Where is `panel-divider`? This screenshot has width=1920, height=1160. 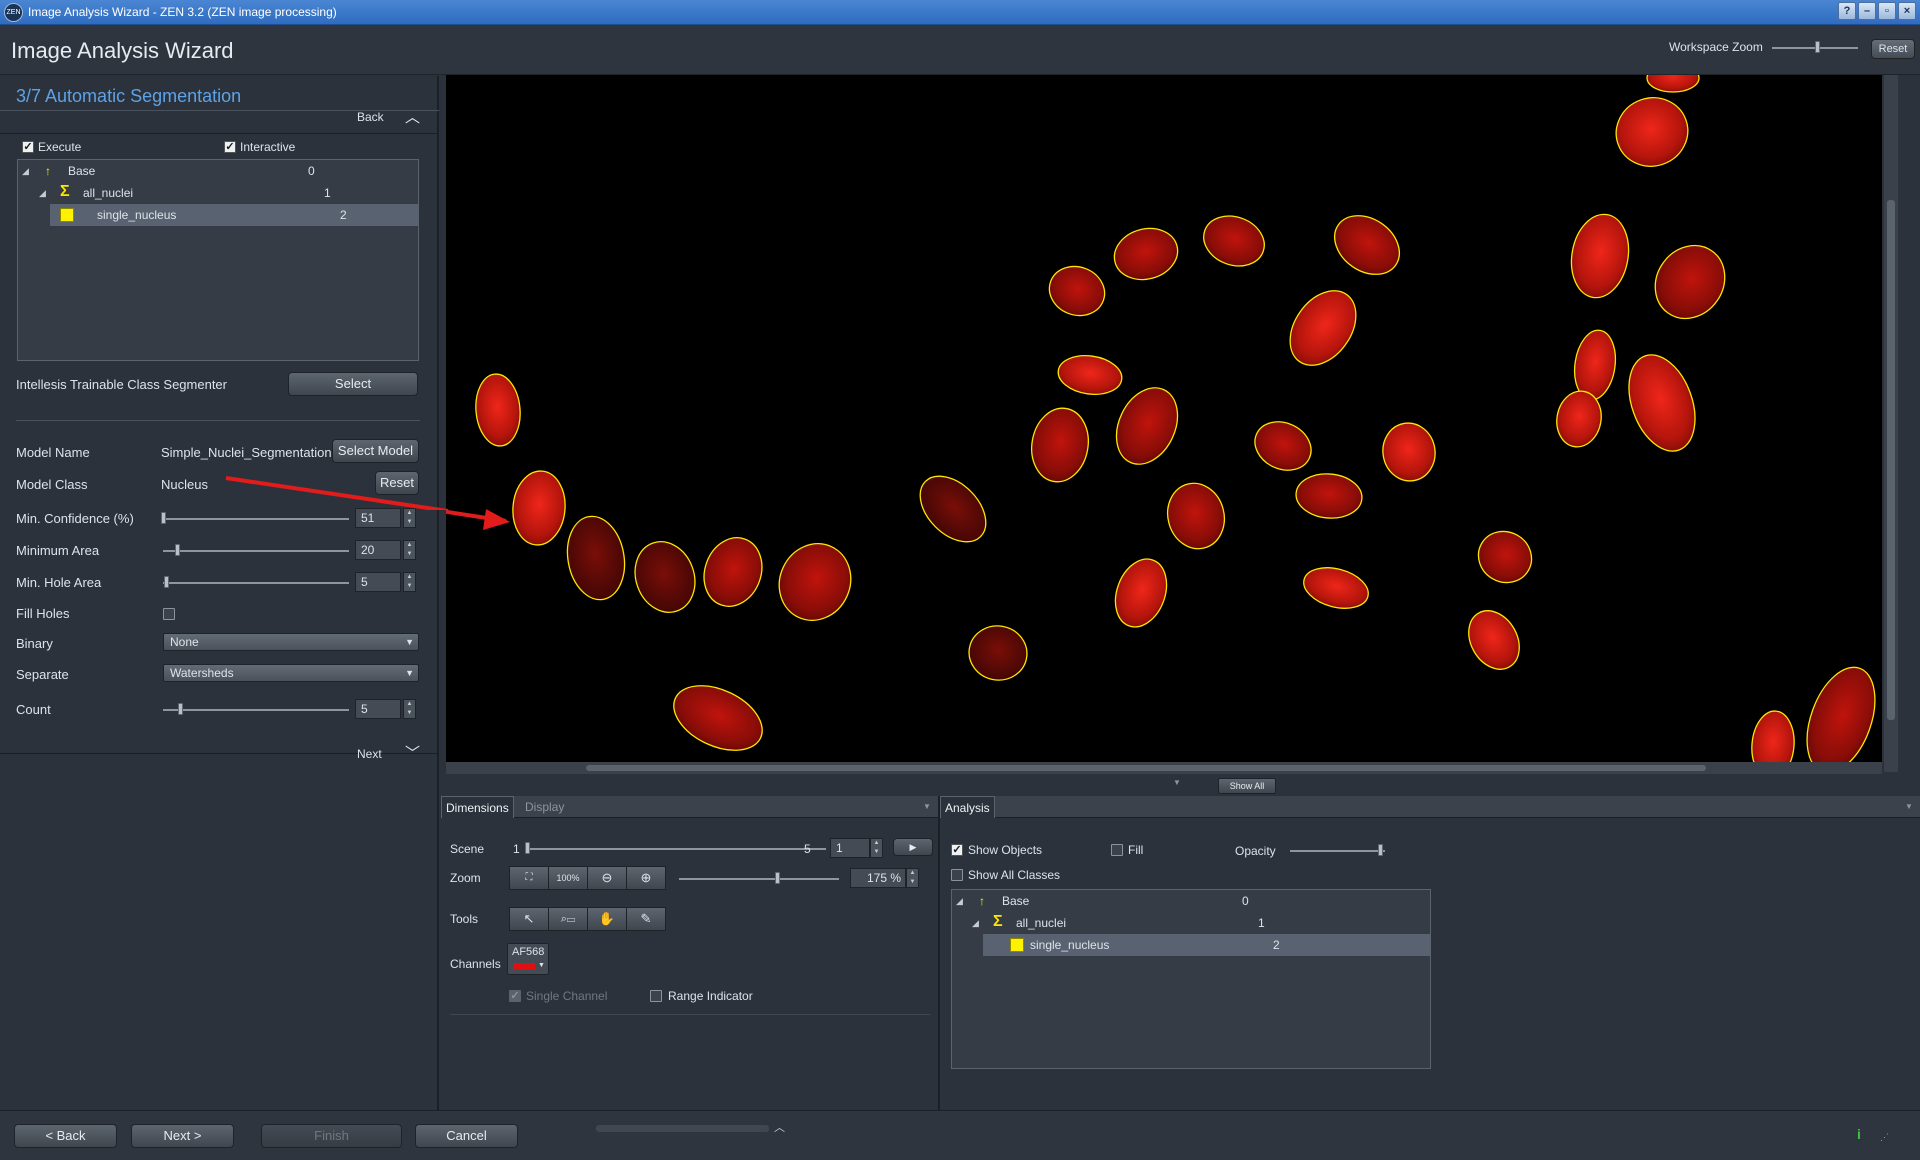 panel-divider is located at coordinates (939, 953).